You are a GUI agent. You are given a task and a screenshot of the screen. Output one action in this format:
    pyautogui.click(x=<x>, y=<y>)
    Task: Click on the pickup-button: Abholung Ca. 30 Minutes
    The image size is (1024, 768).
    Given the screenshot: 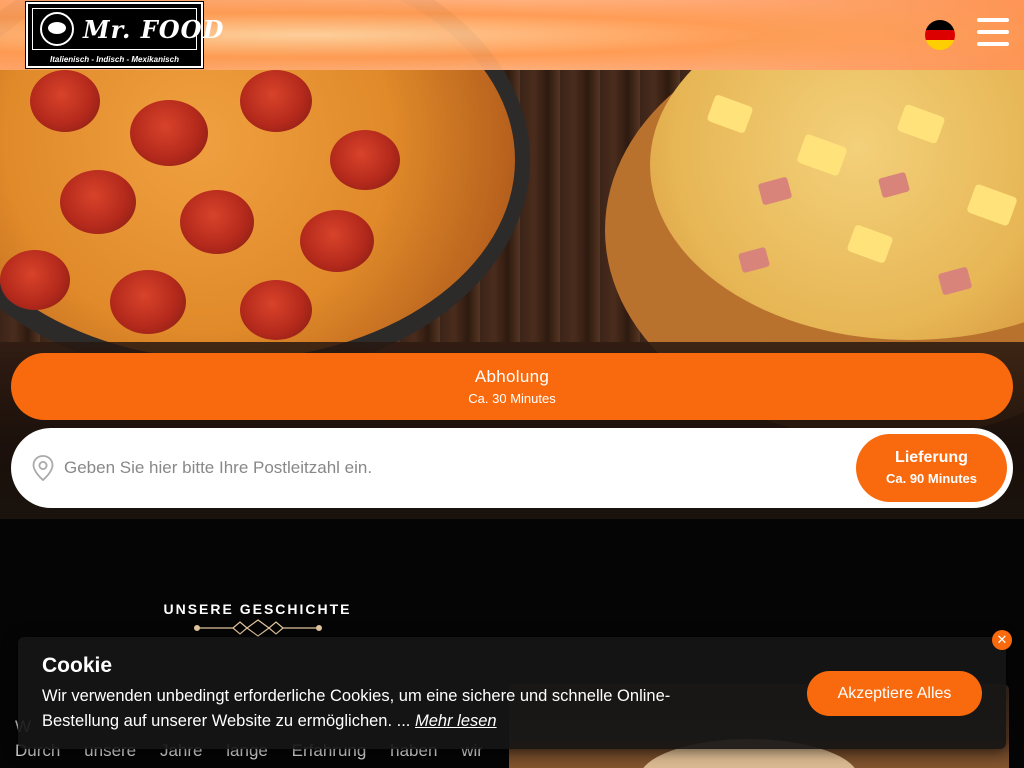 What is the action you would take?
    pyautogui.click(x=512, y=386)
    